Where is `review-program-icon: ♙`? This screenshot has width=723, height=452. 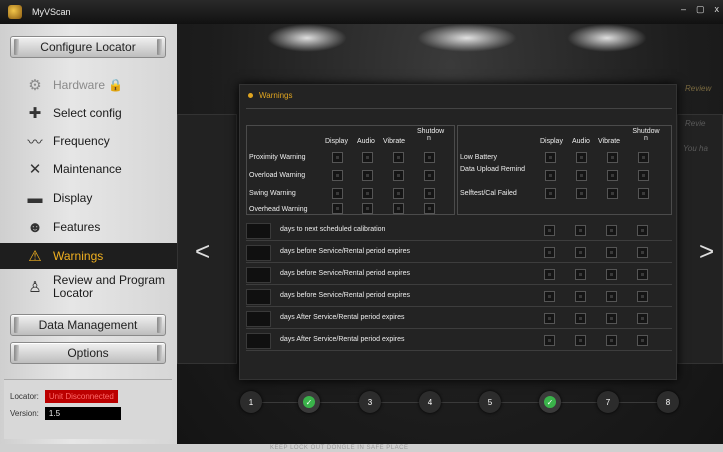
review-program-icon: ♙ is located at coordinates (35, 287).